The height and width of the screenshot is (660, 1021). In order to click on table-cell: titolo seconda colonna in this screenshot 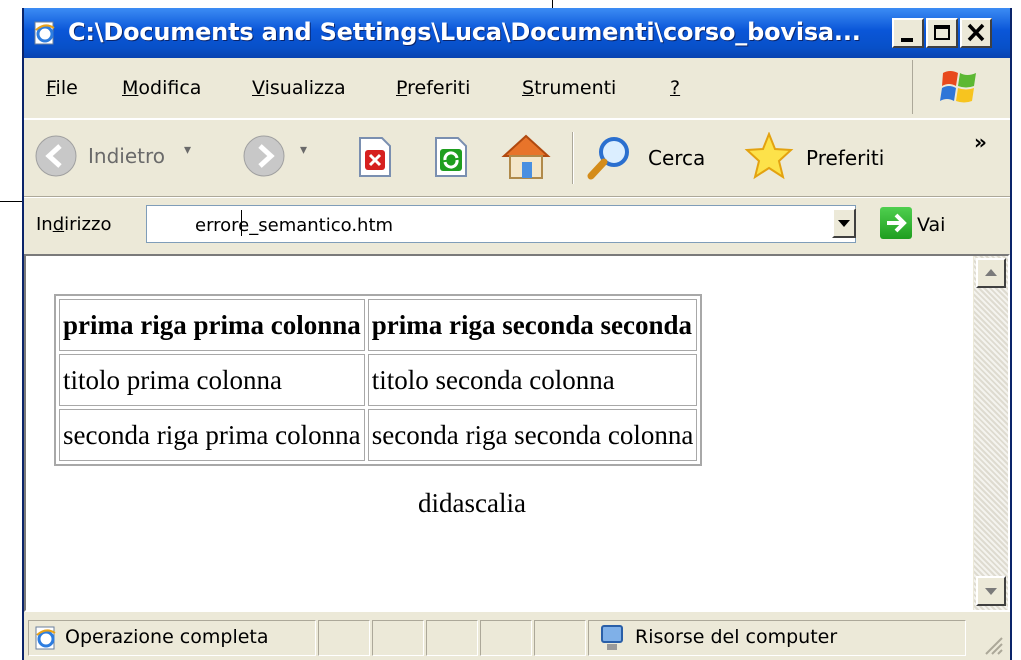, I will do `click(532, 380)`.